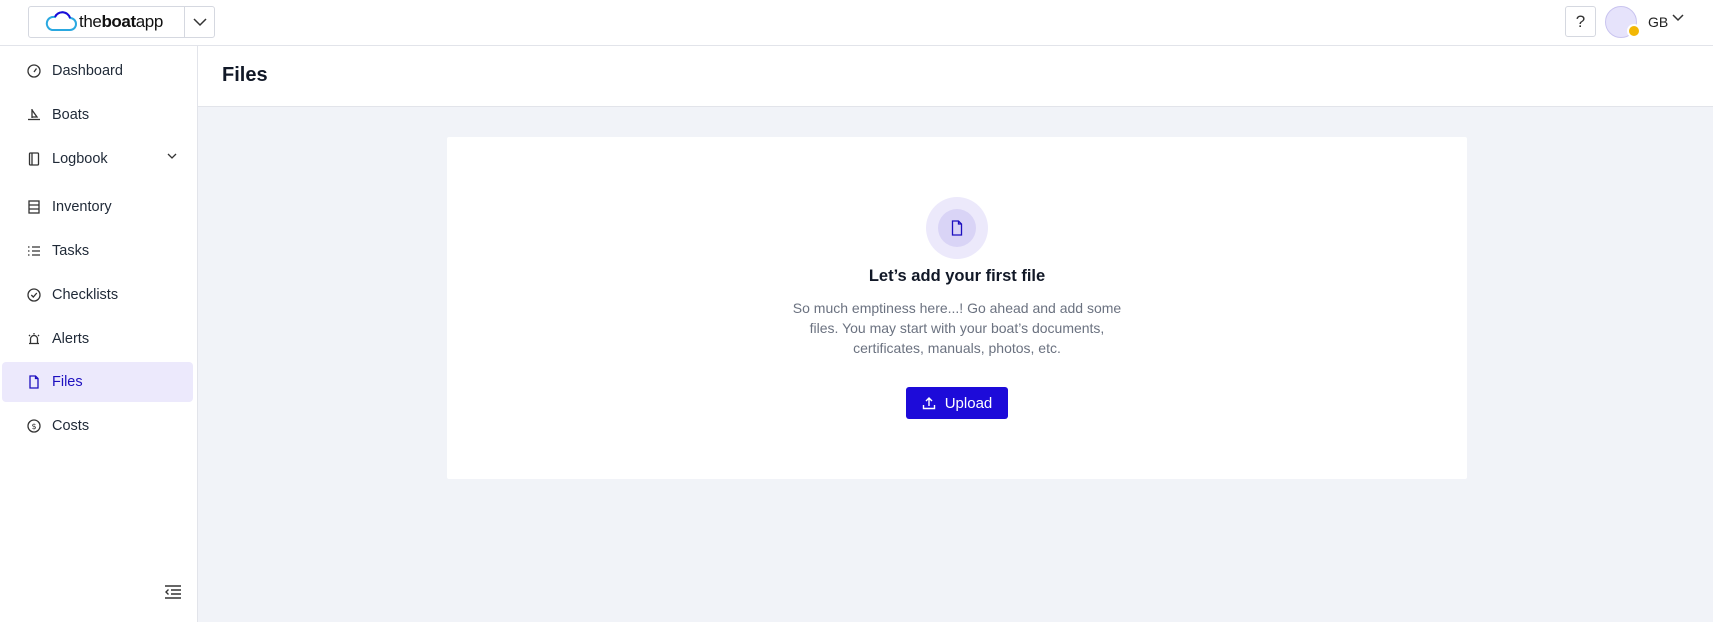  I want to click on sidebar-item-label: Boats, so click(71, 115).